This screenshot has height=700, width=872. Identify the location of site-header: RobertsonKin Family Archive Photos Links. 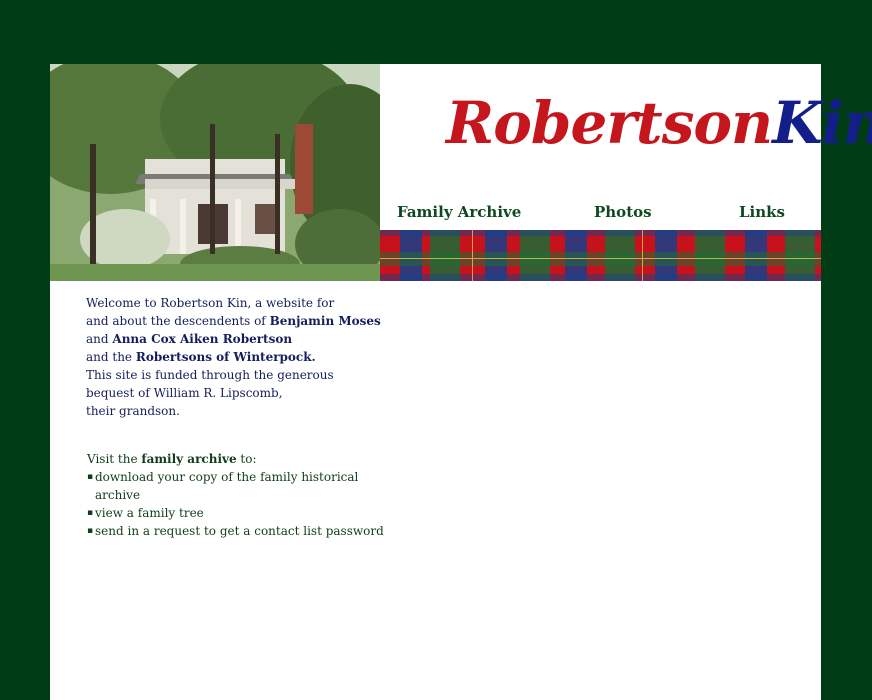
(626, 147).